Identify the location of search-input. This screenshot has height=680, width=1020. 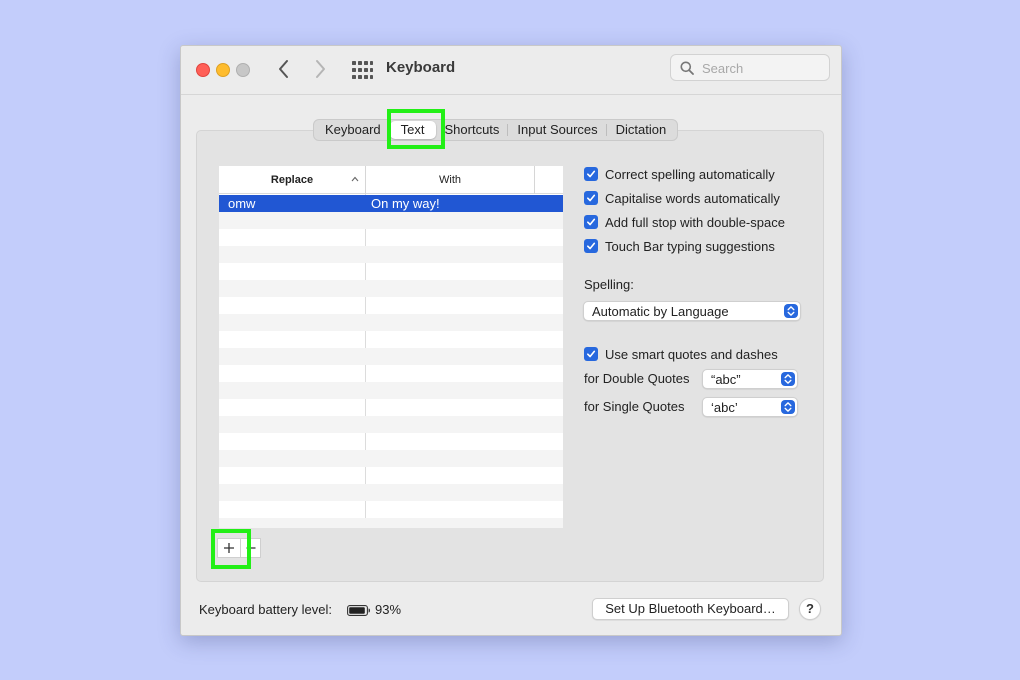
(762, 68).